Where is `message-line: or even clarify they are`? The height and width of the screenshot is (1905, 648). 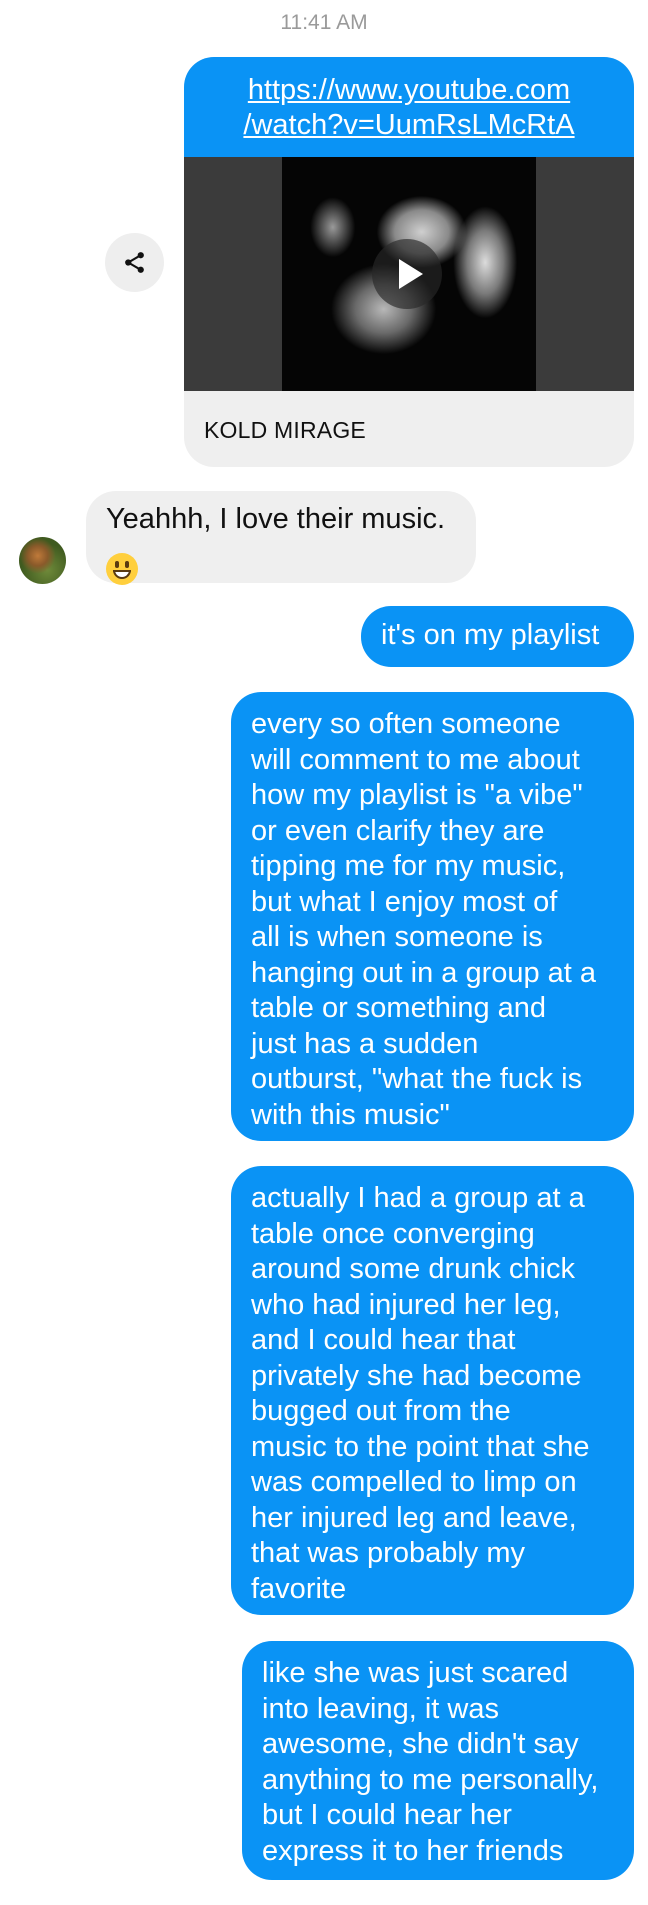
message-line: or even clarify they are is located at coordinates (398, 830).